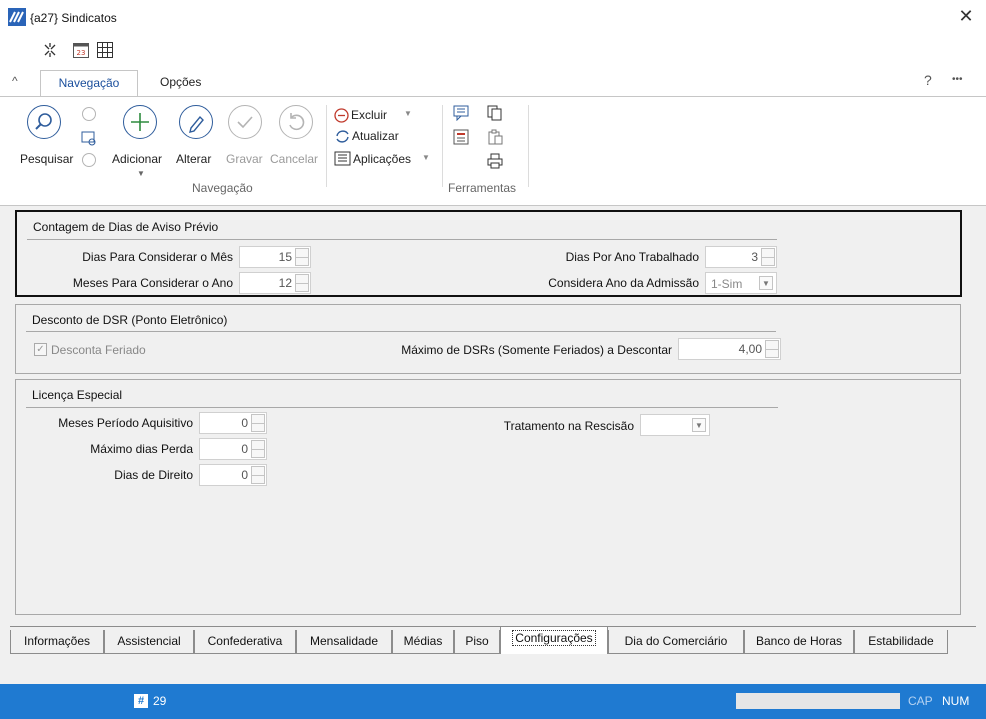 The height and width of the screenshot is (719, 986). I want to click on dias-ano-value: 3, so click(754, 257).